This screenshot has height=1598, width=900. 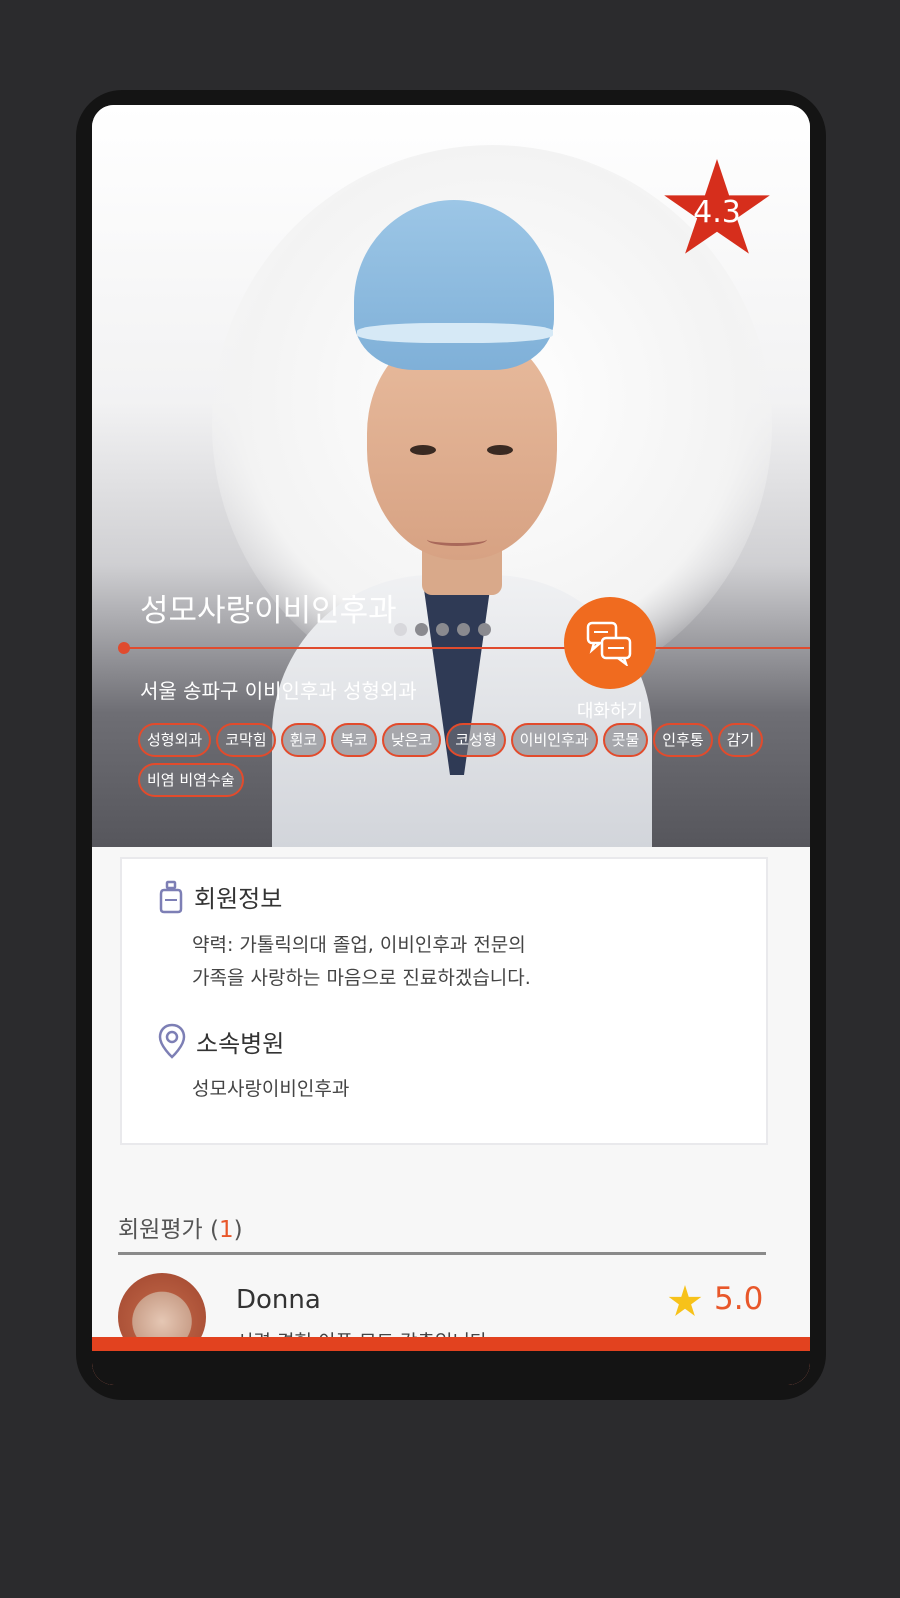 I want to click on chat-button, so click(x=610, y=643).